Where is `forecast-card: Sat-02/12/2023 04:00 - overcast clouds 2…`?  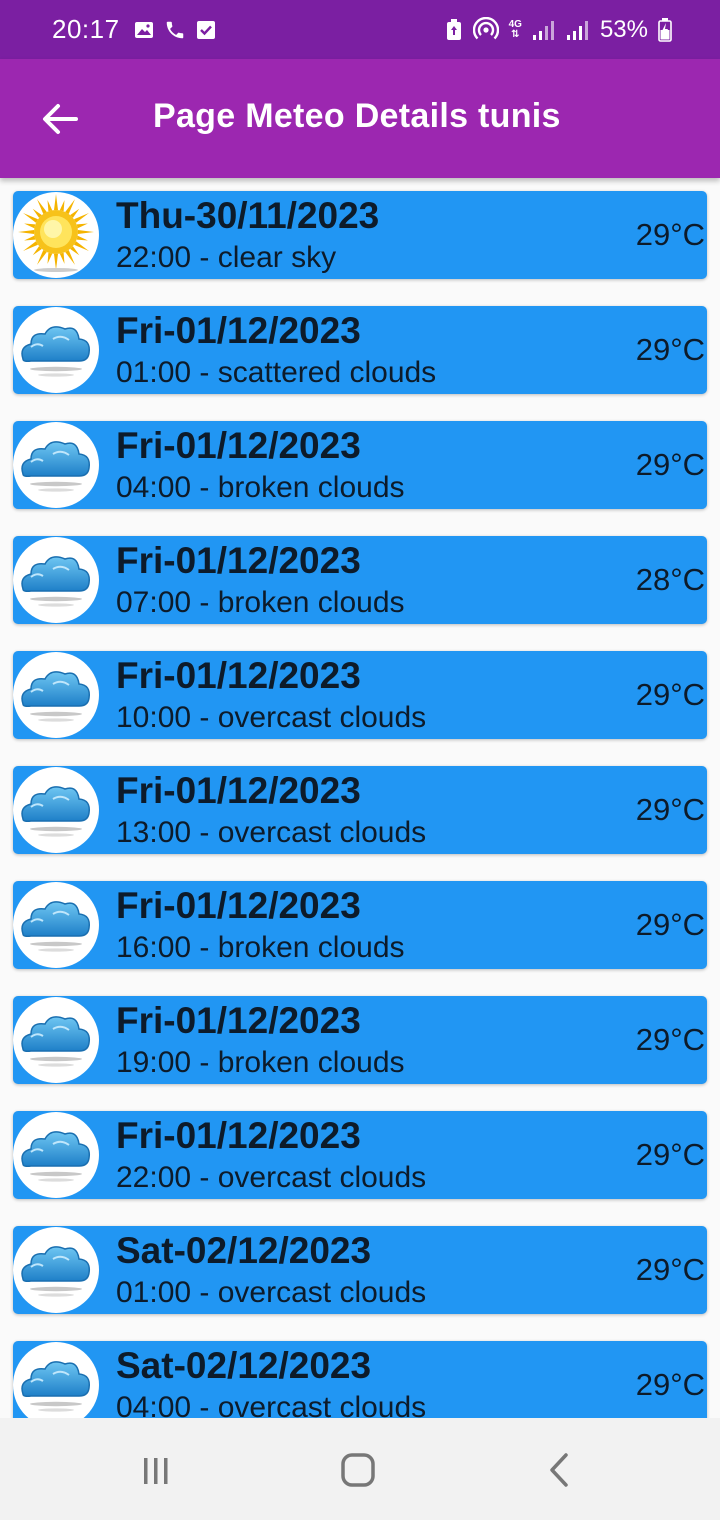 forecast-card: Sat-02/12/2023 04:00 - overcast clouds 2… is located at coordinates (360, 1379).